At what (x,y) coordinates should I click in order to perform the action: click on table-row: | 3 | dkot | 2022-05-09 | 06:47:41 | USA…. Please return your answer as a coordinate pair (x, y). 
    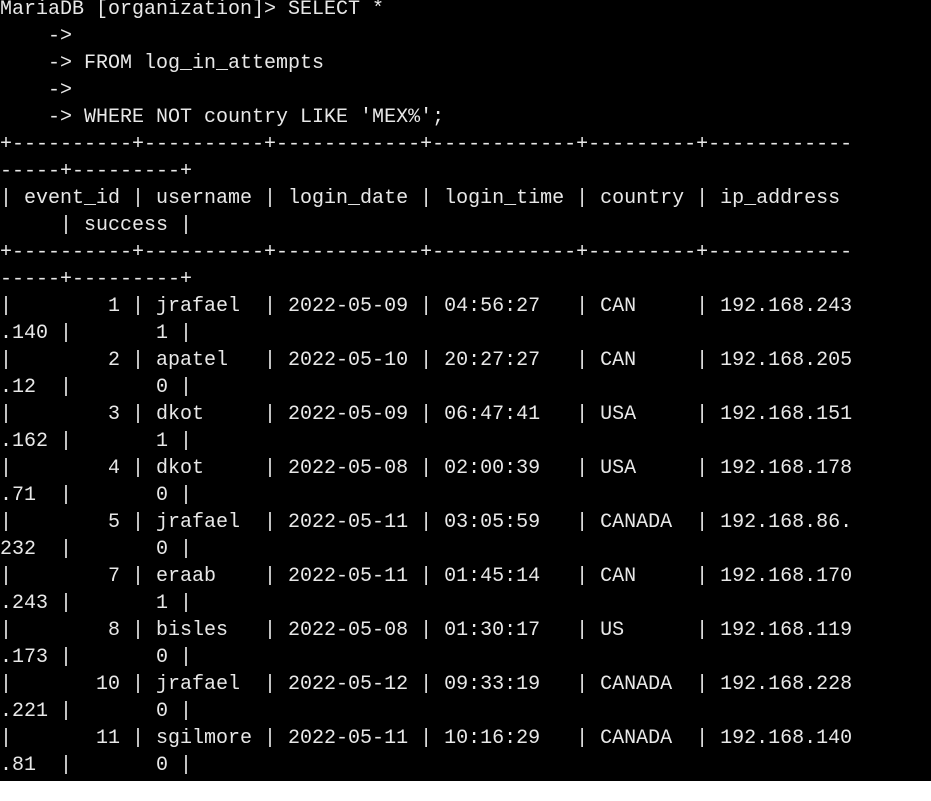
    Looking at the image, I should click on (426, 414).